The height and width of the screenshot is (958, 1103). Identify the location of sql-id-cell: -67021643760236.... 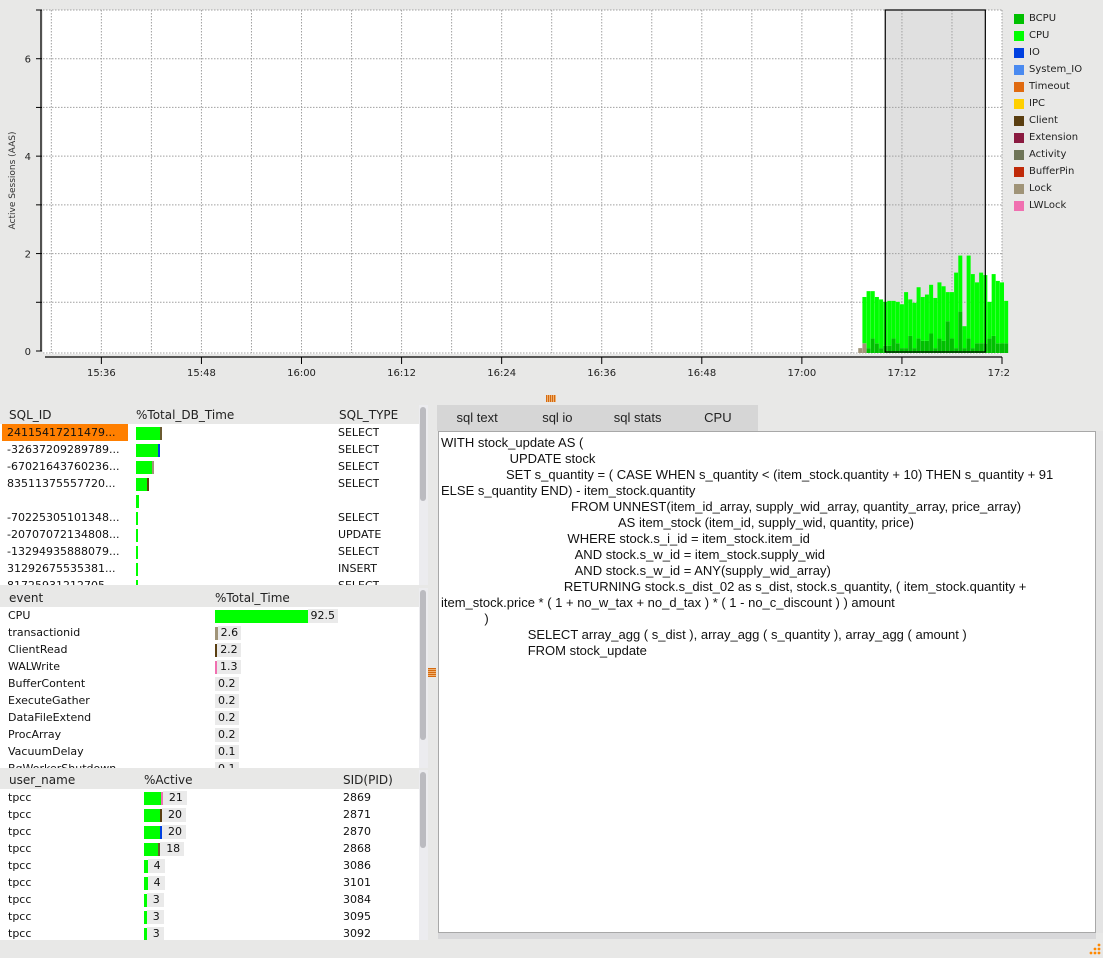
(65, 466).